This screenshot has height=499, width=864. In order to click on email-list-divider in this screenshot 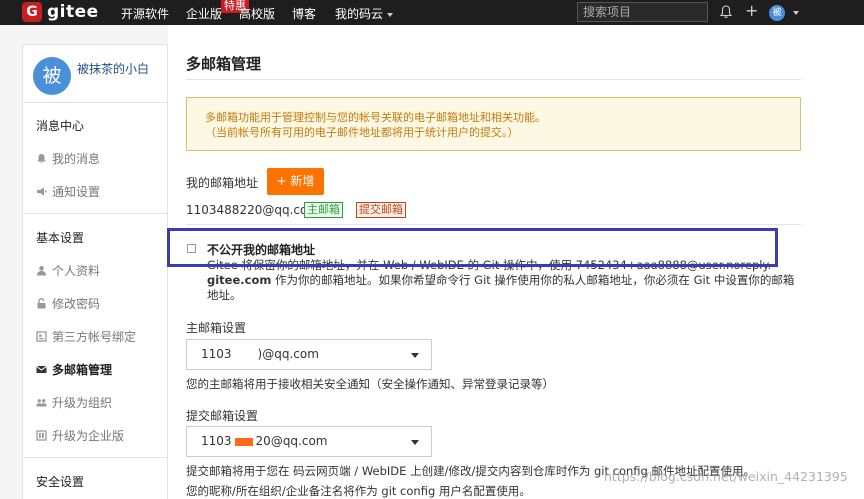, I will do `click(493, 224)`.